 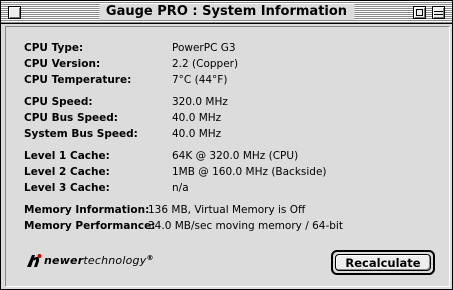 What do you see at coordinates (64, 260) in the screenshot?
I see `logo-text-newer: newer` at bounding box center [64, 260].